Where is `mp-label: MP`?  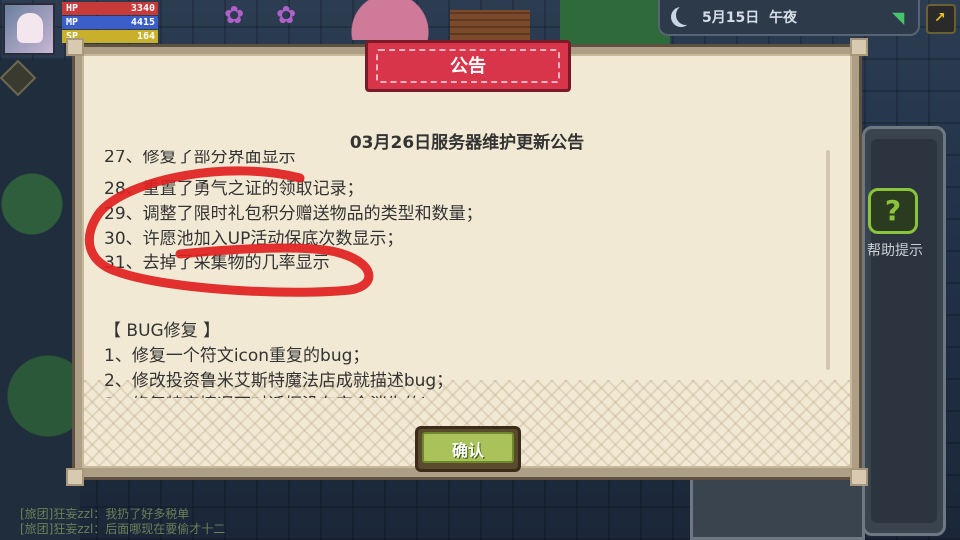 mp-label: MP is located at coordinates (72, 22).